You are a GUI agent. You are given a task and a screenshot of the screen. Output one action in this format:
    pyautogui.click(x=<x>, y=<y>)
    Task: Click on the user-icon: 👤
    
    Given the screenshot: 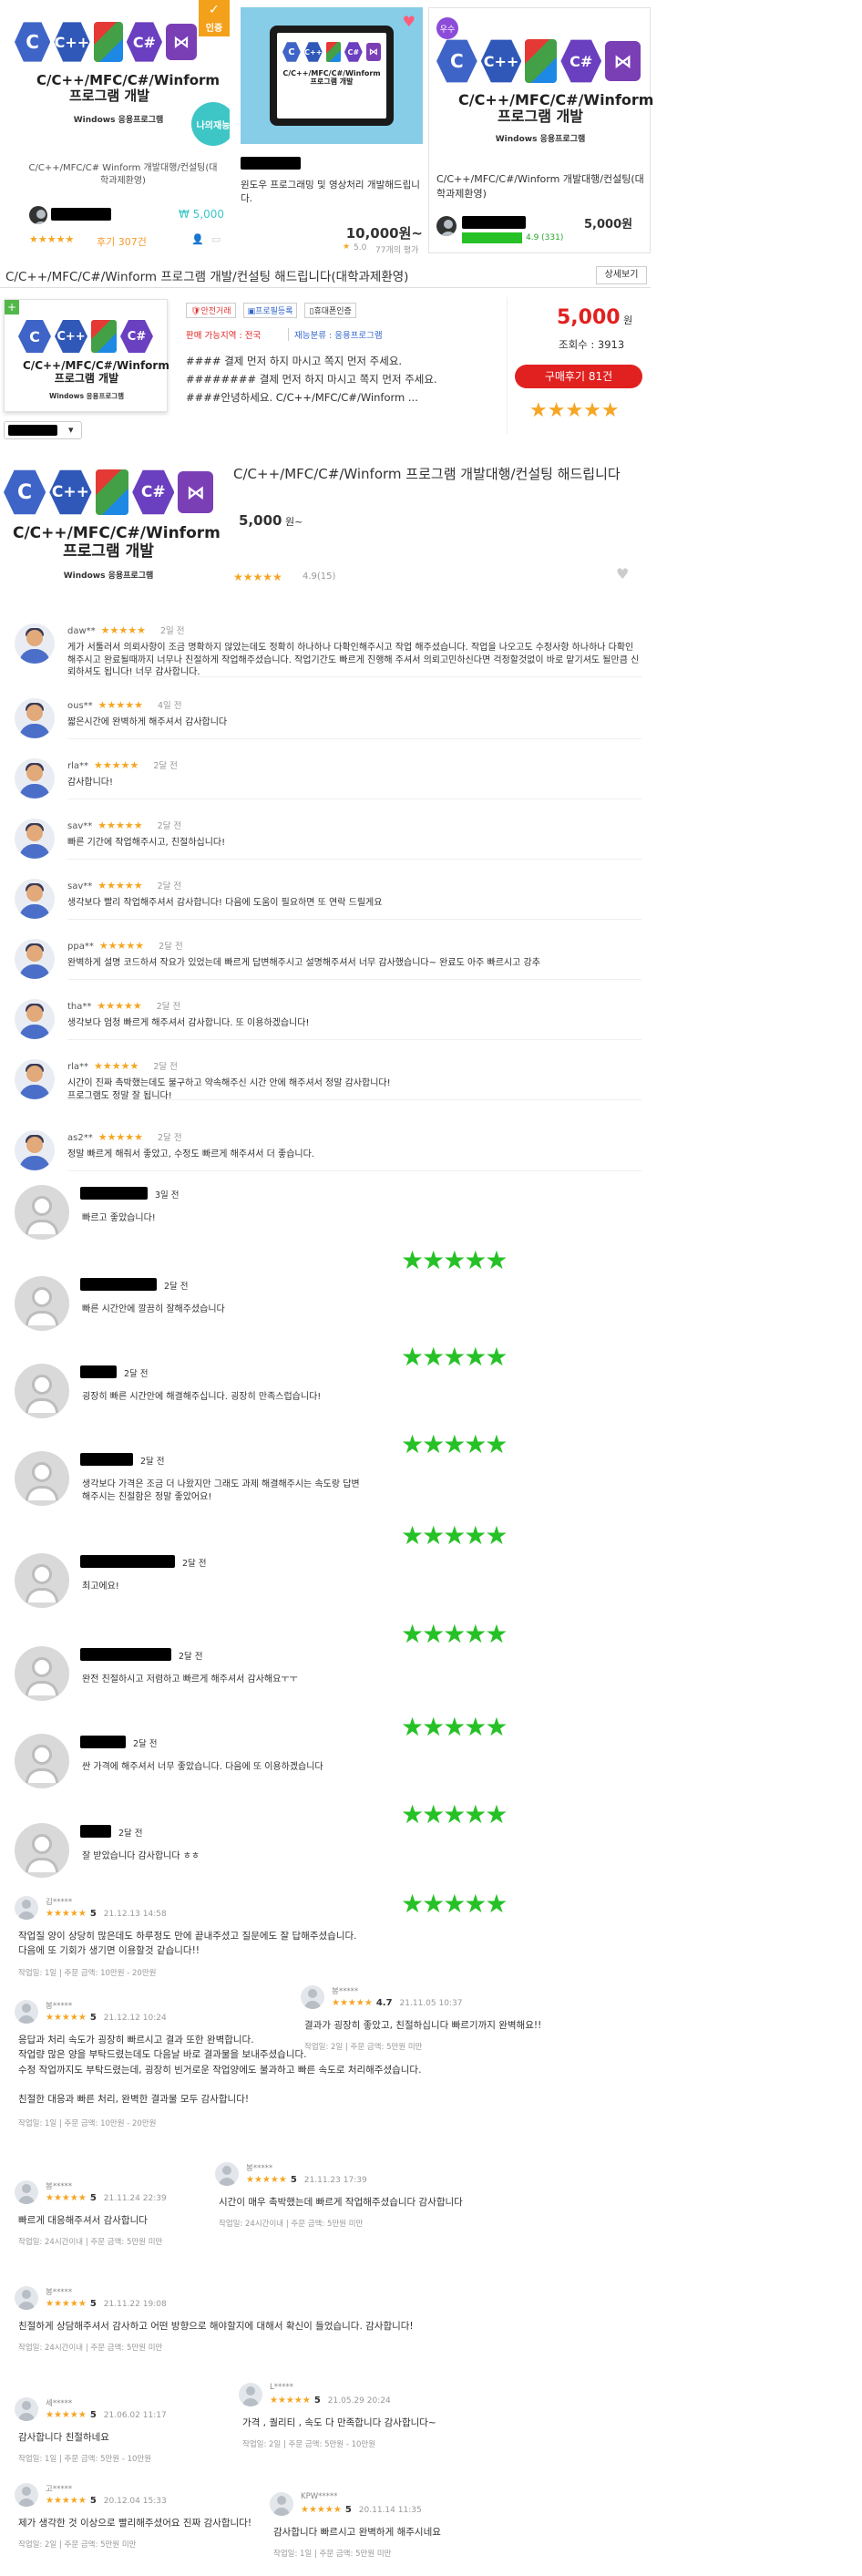 What is the action you would take?
    pyautogui.click(x=197, y=239)
    